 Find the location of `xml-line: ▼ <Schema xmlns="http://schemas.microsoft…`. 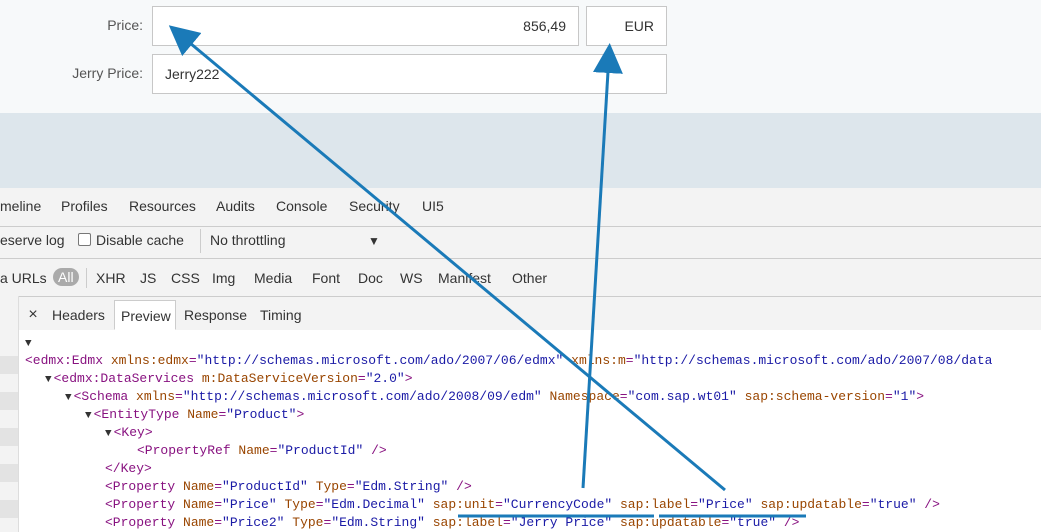

xml-line: ▼ <Schema xmlns="http://schemas.microsoft… is located at coordinates (553, 397).